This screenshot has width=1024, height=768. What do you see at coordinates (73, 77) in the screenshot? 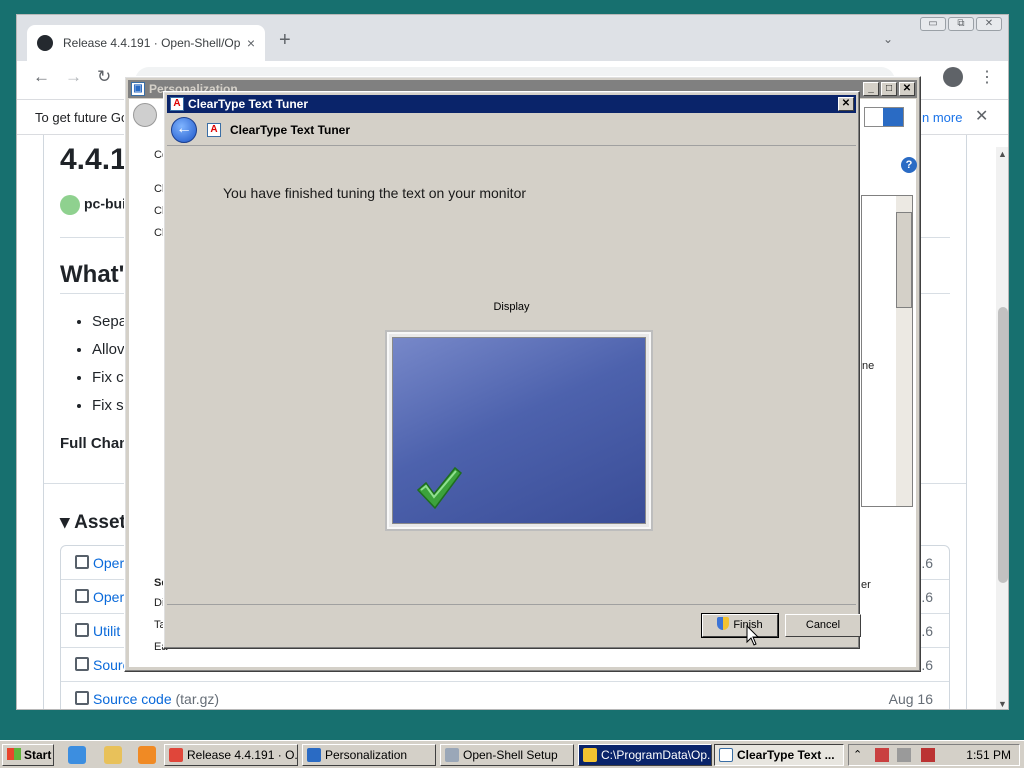
I see `forward-button: →` at bounding box center [73, 77].